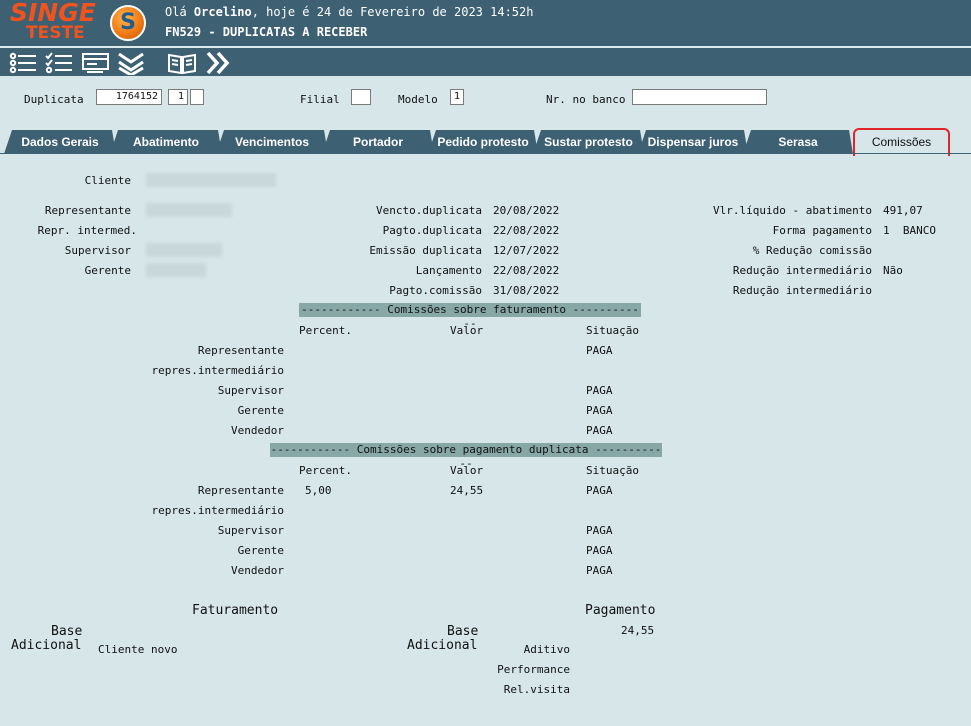  What do you see at coordinates (425, 250) in the screenshot?
I see `emissao-label: Emissão duplicata` at bounding box center [425, 250].